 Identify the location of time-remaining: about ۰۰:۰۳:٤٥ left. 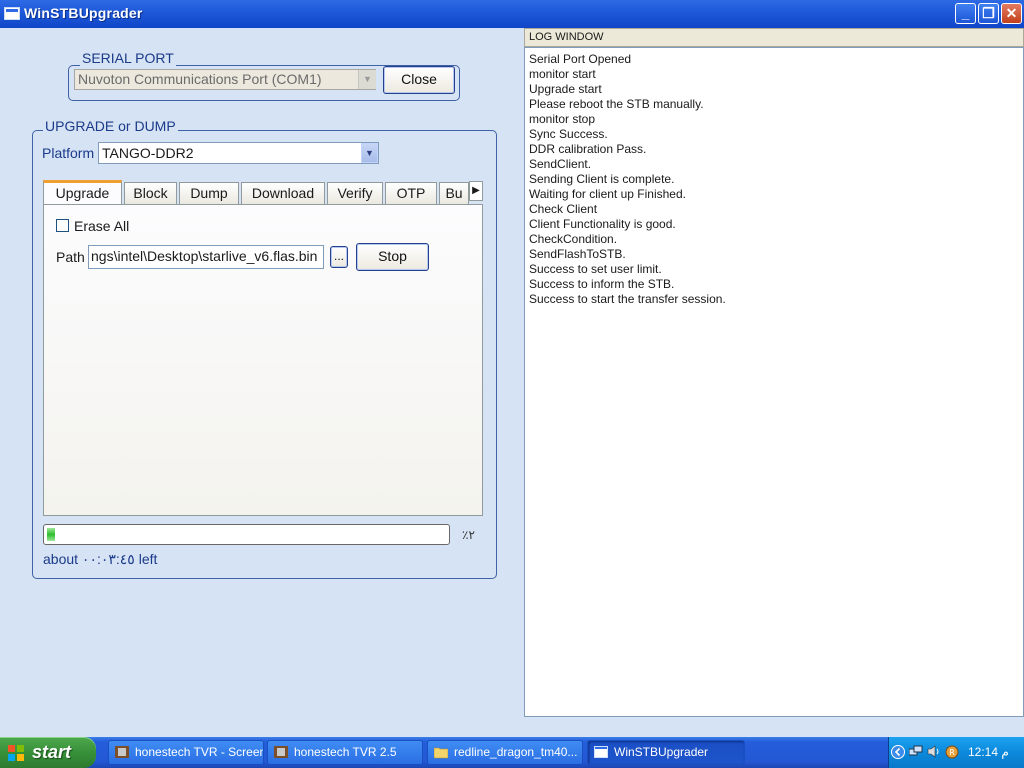
(100, 559).